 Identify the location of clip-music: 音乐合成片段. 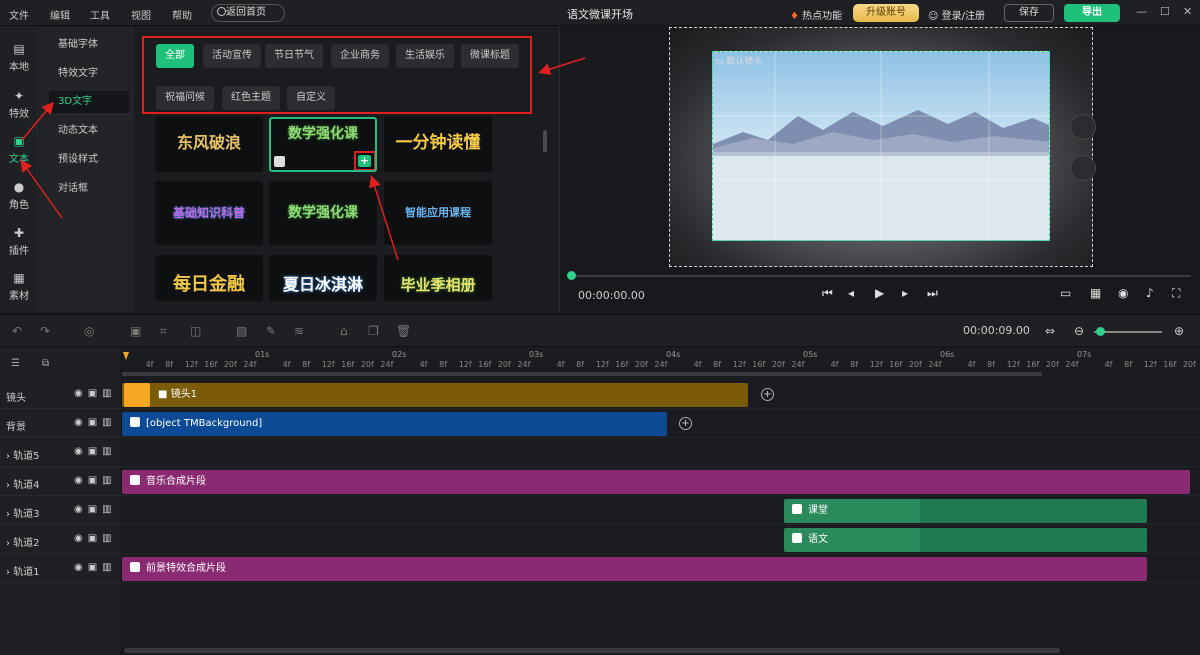
(656, 482).